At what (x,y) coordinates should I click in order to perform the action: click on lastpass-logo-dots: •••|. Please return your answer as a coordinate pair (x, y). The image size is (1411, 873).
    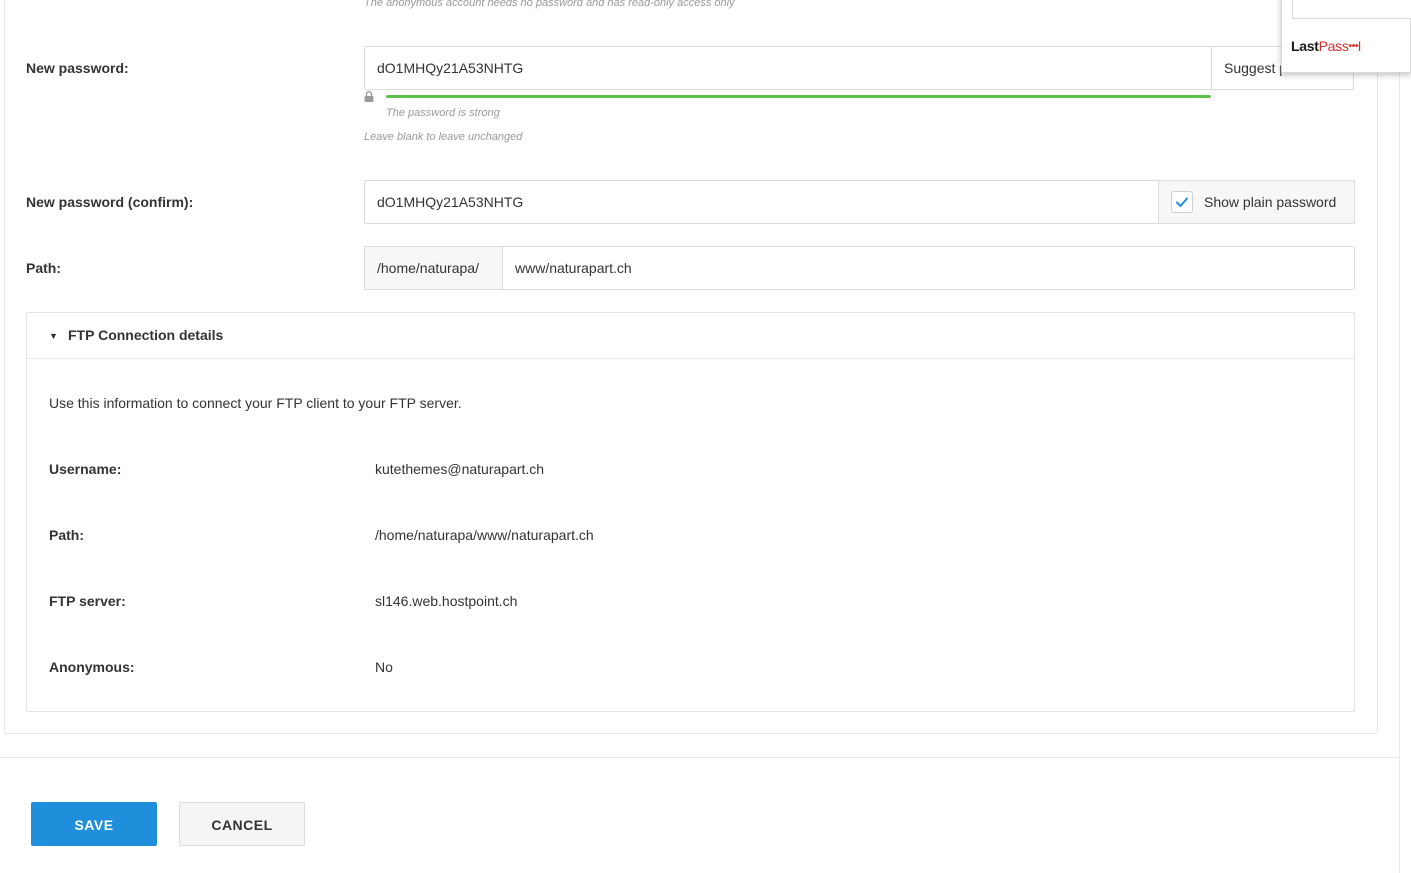
    Looking at the image, I should click on (1354, 46).